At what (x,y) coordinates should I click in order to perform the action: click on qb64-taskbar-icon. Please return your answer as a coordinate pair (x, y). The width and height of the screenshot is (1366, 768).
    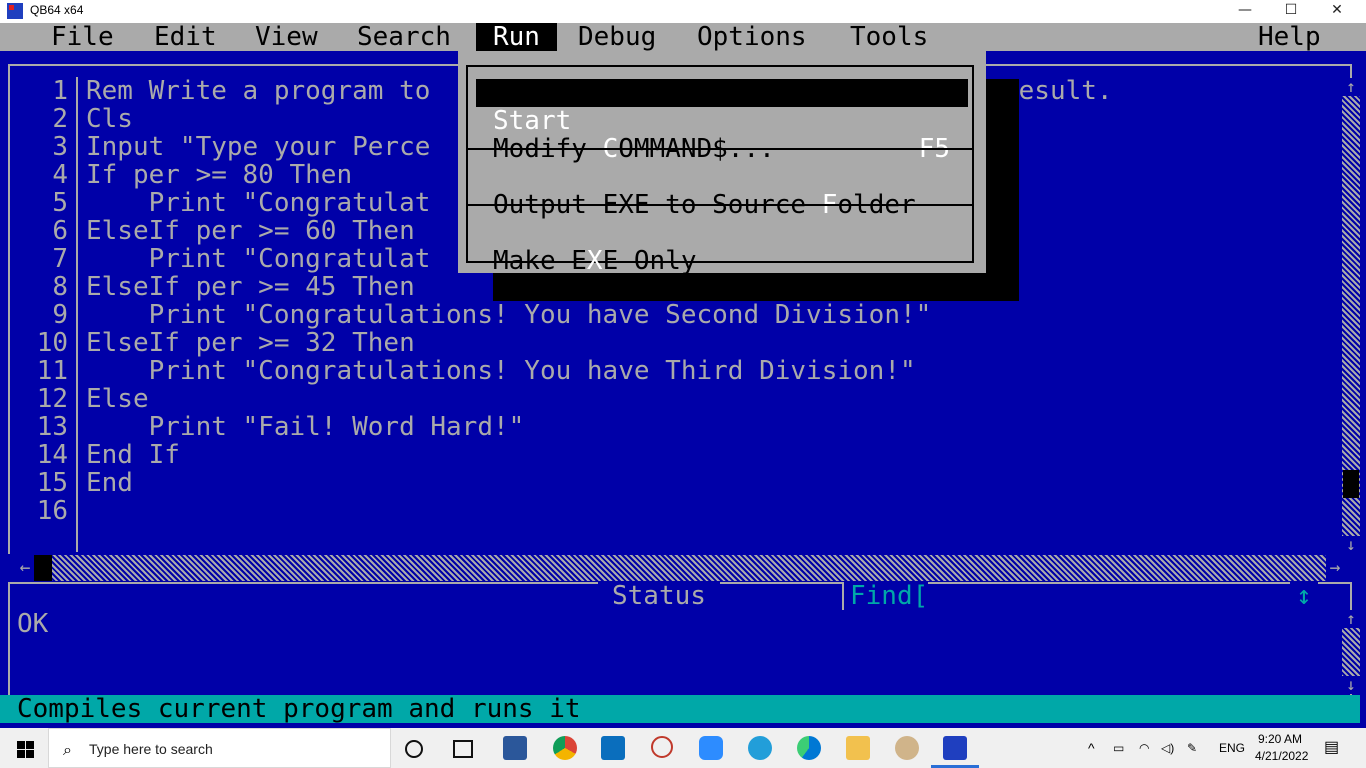
    Looking at the image, I should click on (955, 748).